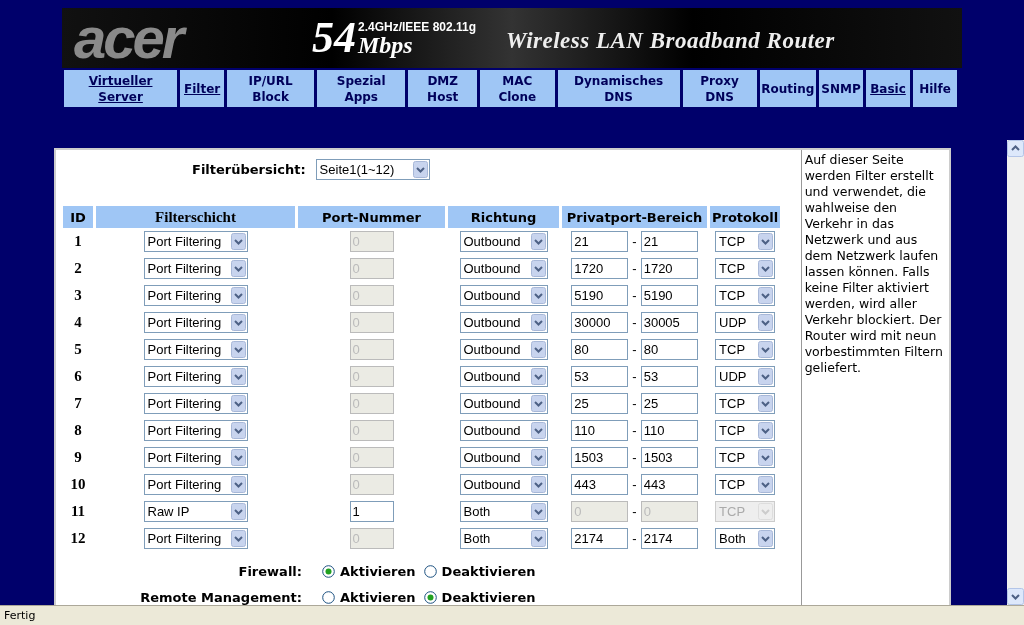 The width and height of the screenshot is (1024, 625). What do you see at coordinates (600, 403) in the screenshot?
I see `range-start-field: 25` at bounding box center [600, 403].